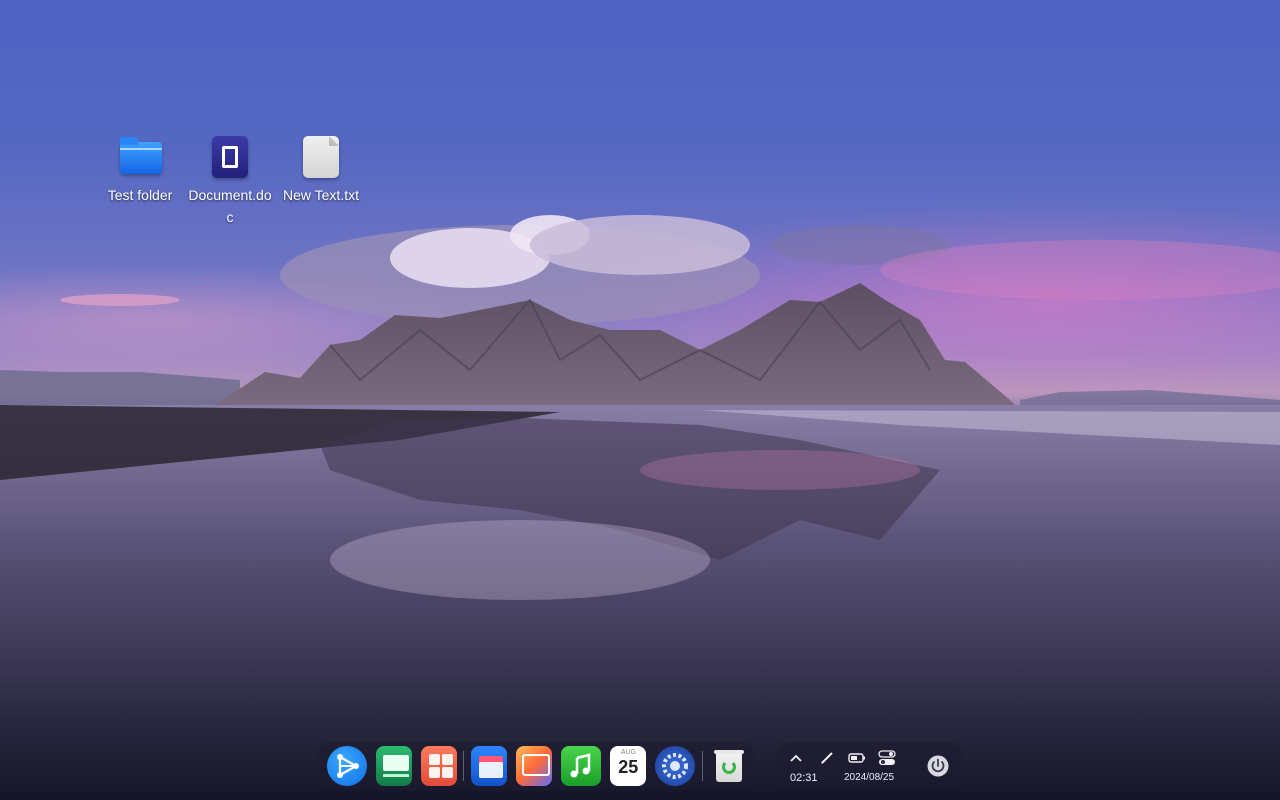 The width and height of the screenshot is (1280, 800). What do you see at coordinates (230, 182) in the screenshot?
I see `desktop-icon-document: Document.doc` at bounding box center [230, 182].